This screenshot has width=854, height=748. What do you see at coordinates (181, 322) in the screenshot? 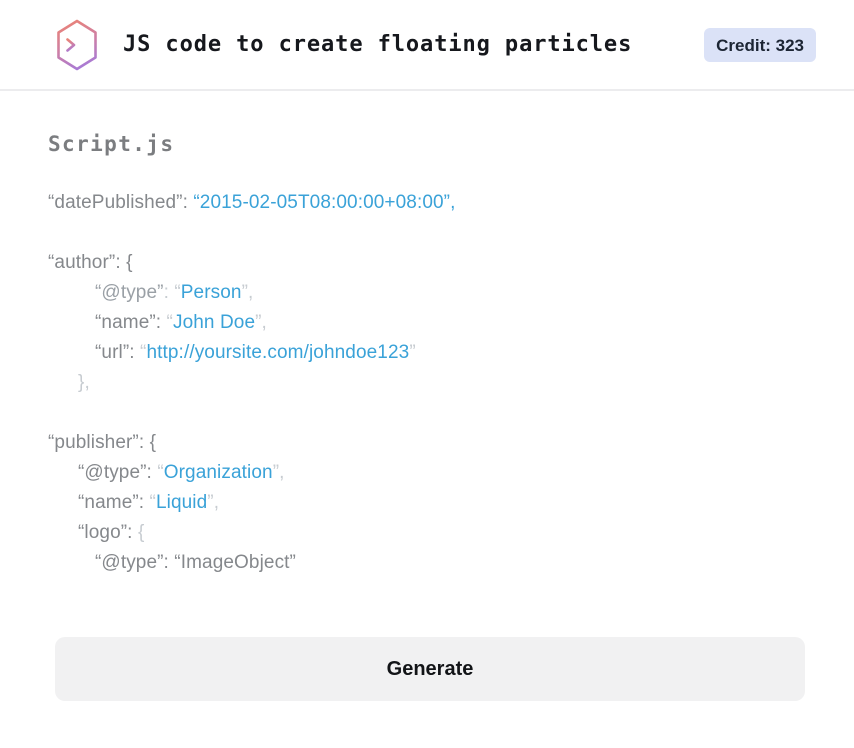
I see `code-line: “name”: “John Doe”,` at bounding box center [181, 322].